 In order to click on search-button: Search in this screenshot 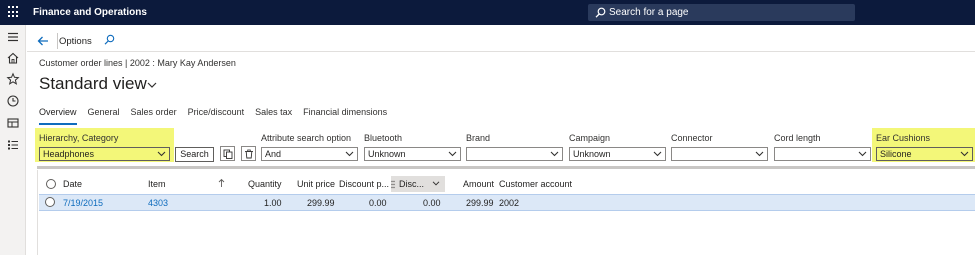, I will do `click(194, 154)`.